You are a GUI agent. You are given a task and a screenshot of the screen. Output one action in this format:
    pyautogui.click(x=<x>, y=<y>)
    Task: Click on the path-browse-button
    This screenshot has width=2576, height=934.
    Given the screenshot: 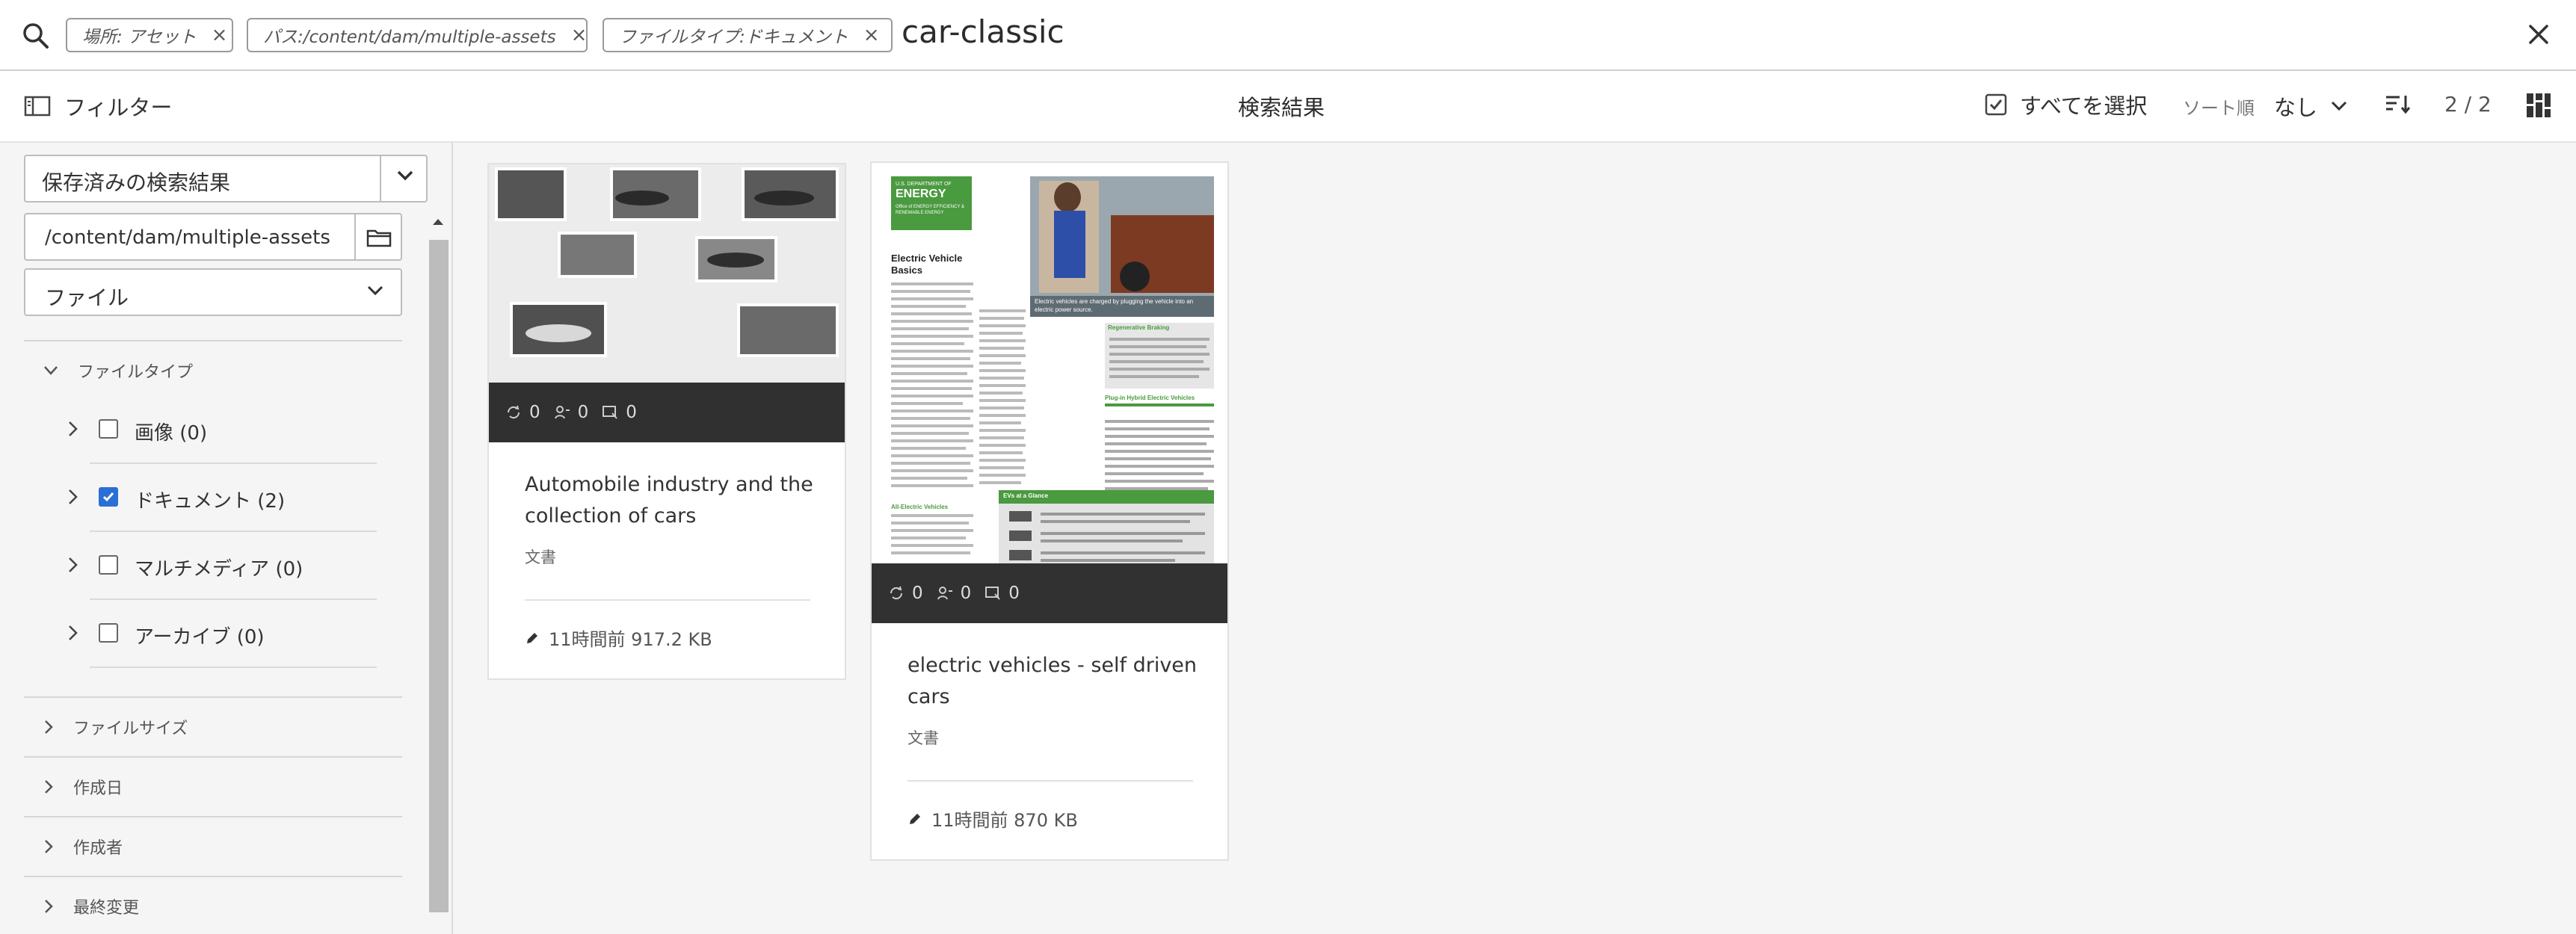 What is the action you would take?
    pyautogui.click(x=379, y=237)
    